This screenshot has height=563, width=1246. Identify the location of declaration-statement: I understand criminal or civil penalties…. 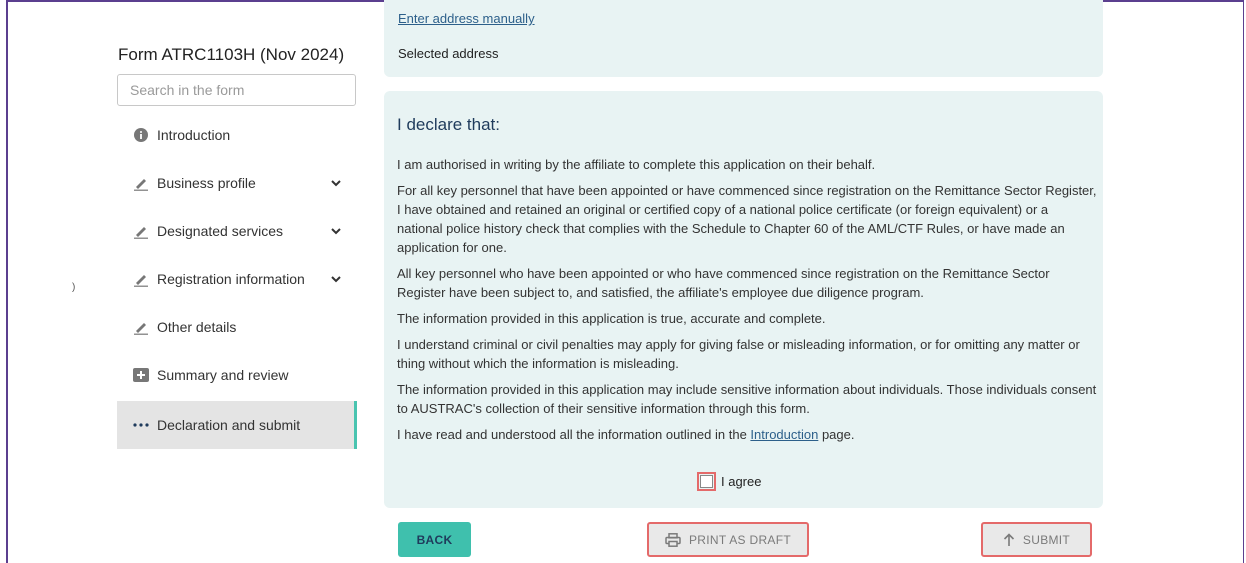
(738, 354).